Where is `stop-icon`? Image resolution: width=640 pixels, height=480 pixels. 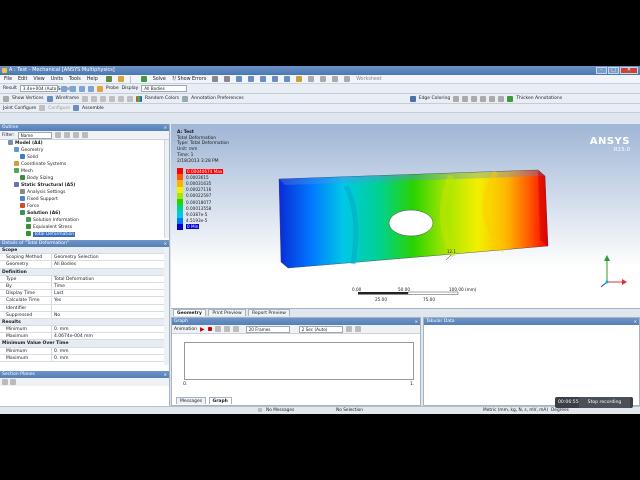 stop-icon is located at coordinates (209, 329).